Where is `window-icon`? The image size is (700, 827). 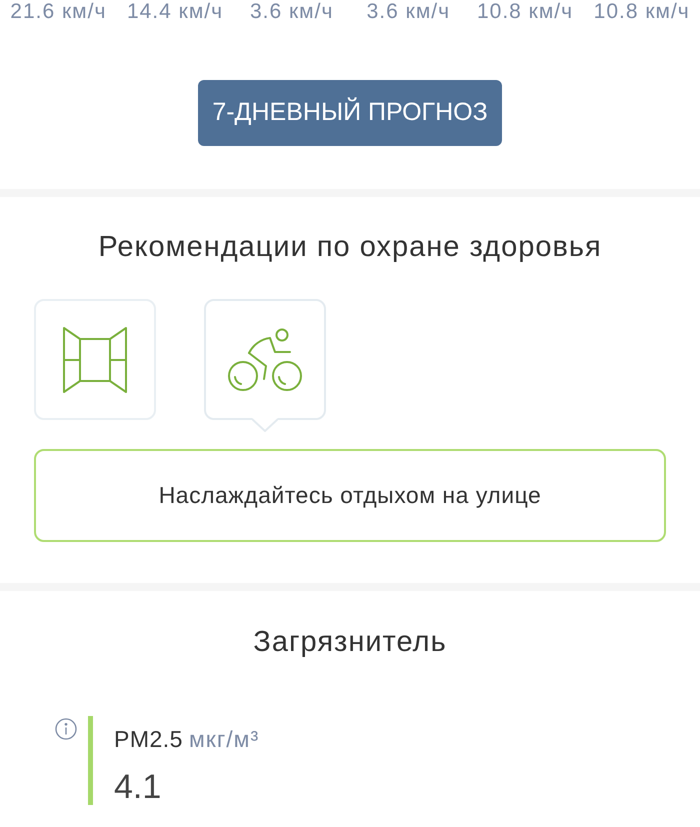 window-icon is located at coordinates (95, 360).